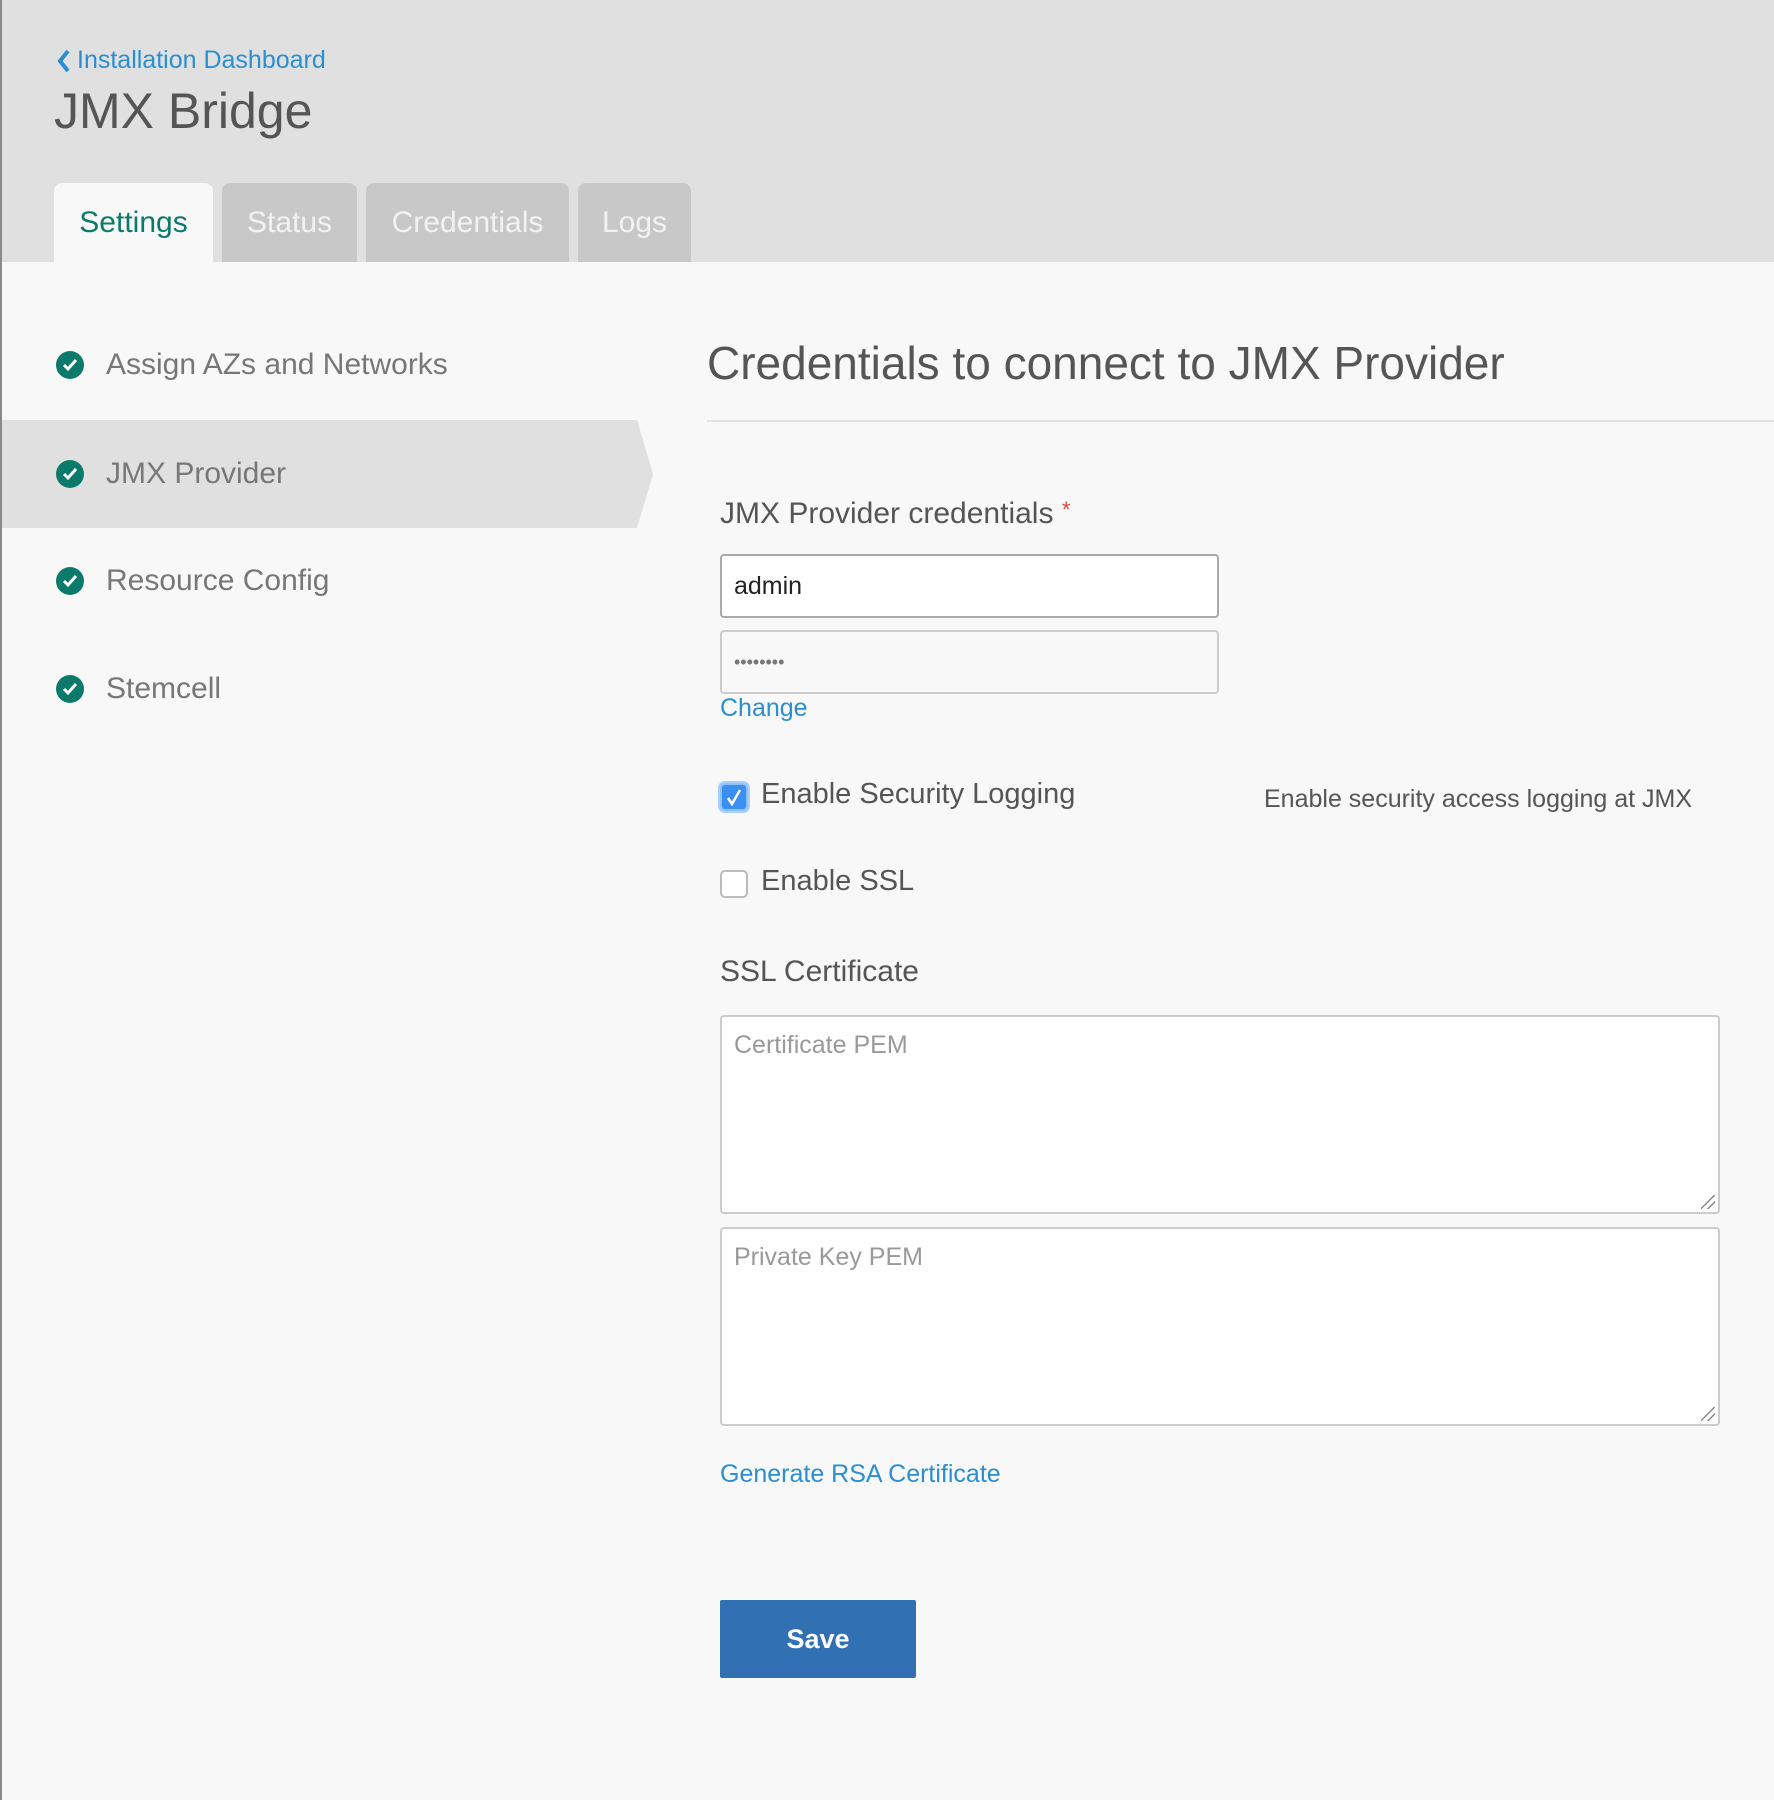  I want to click on back-link: Installation Dashboard, so click(191, 60).